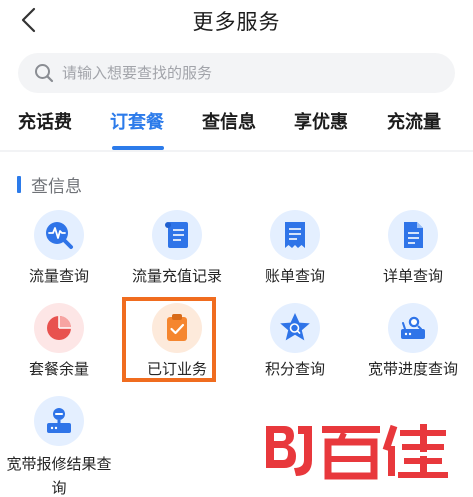  I want to click on header-bar: 更多服务, so click(236, 20).